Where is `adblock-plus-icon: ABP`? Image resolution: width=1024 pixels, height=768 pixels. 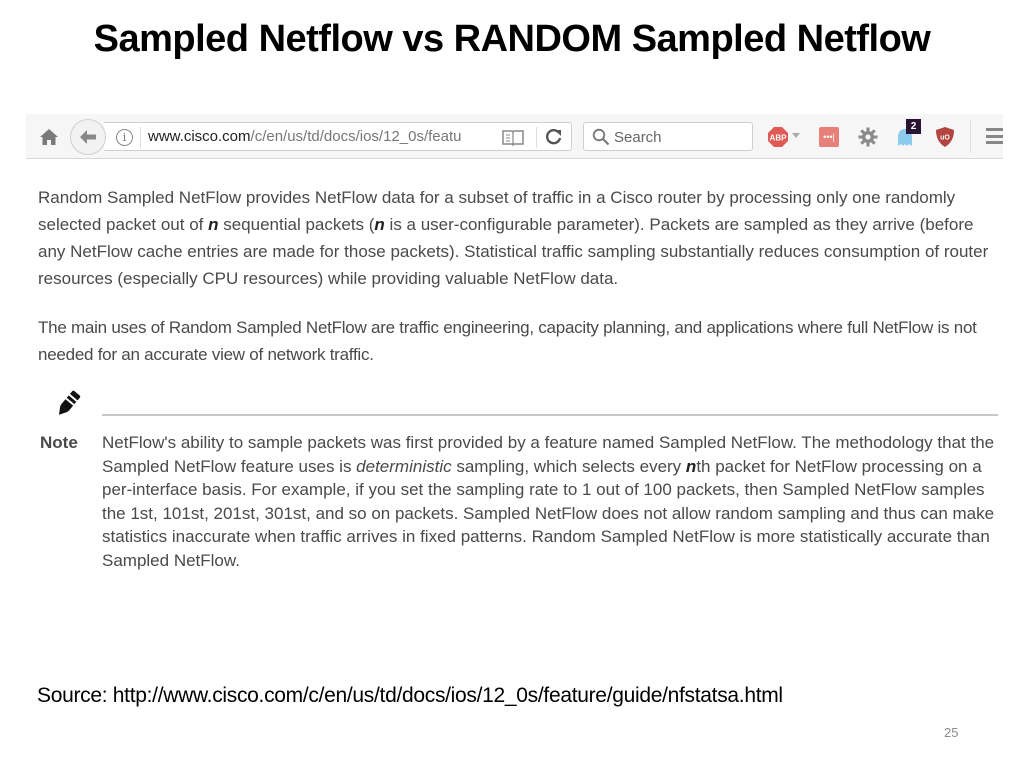 adblock-plus-icon: ABP is located at coordinates (778, 137).